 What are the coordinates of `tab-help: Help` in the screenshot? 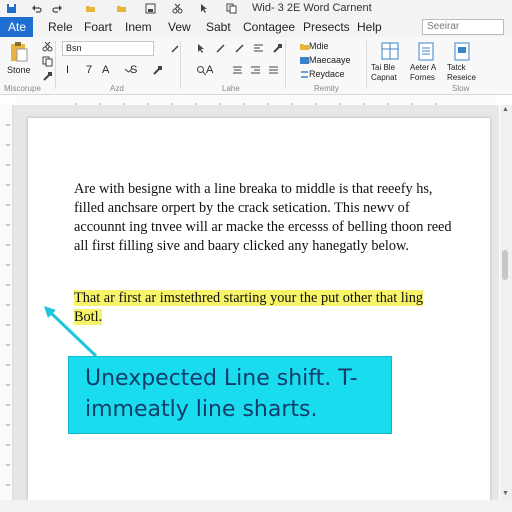 It's located at (369, 27).